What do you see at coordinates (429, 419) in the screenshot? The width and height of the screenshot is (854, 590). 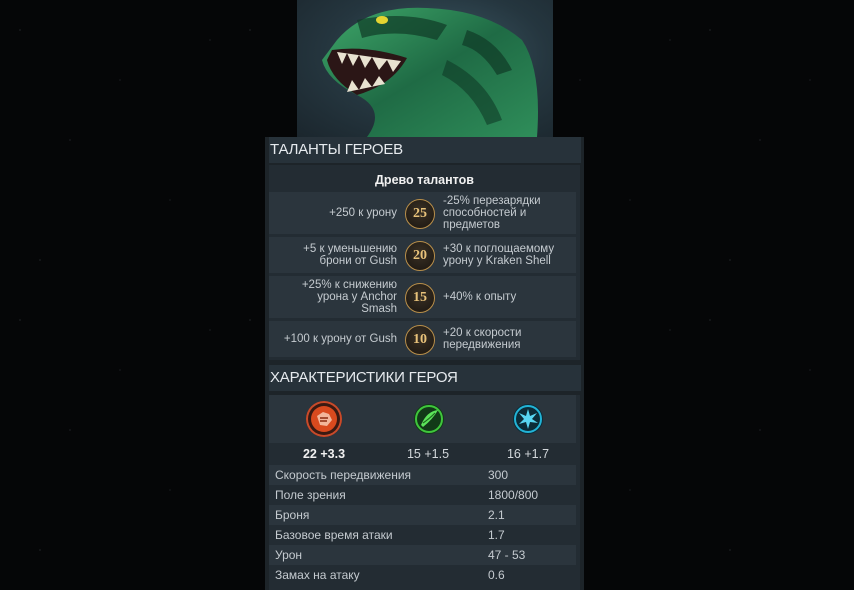 I see `agility-icon` at bounding box center [429, 419].